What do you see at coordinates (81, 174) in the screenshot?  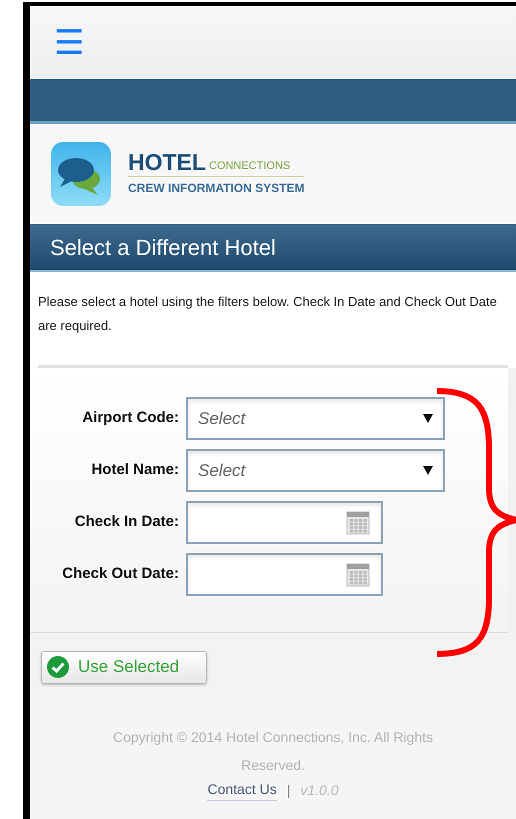 I see `logo-icon` at bounding box center [81, 174].